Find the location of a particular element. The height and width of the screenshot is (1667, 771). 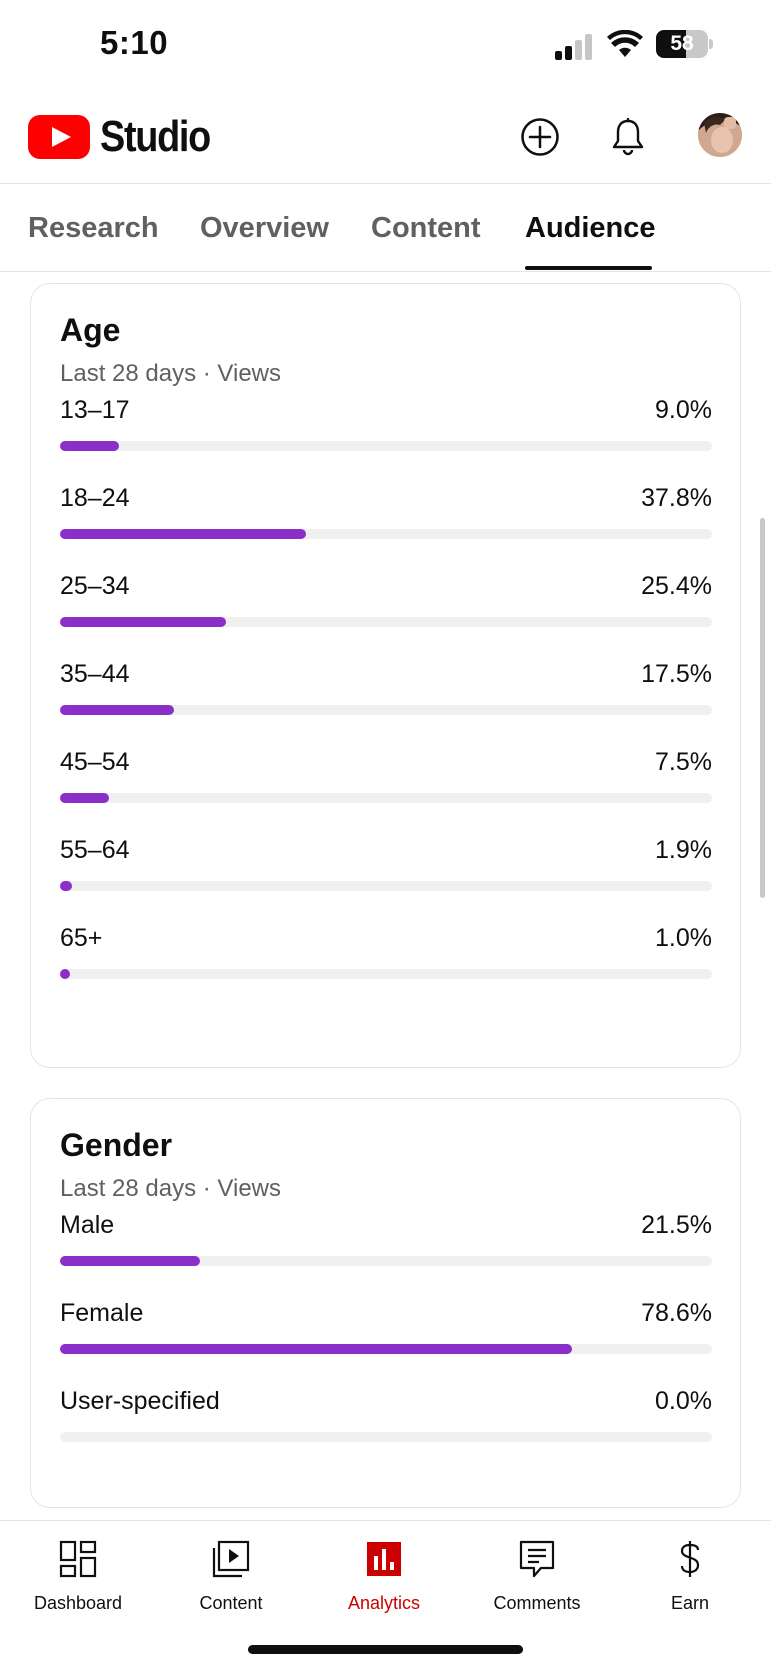

row-label: 35–44 is located at coordinates (95, 674).